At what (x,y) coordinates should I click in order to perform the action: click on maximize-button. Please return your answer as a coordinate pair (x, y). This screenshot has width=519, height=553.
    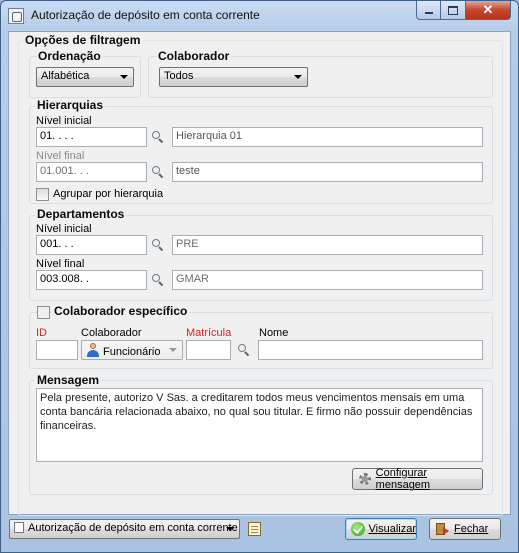
    Looking at the image, I should click on (453, 10).